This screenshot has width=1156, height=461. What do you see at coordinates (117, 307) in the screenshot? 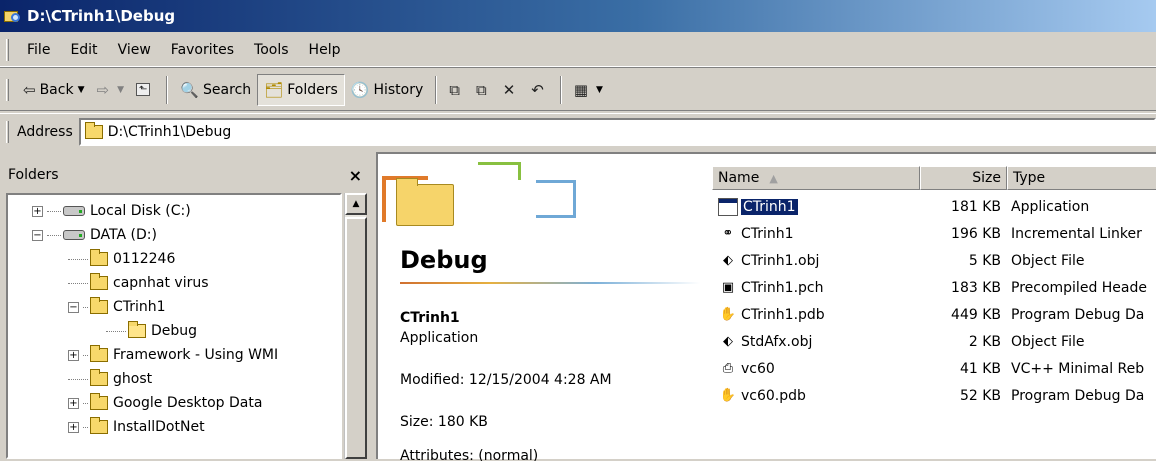
I see `tree-item-ctrinh1: − CTrinh1` at bounding box center [117, 307].